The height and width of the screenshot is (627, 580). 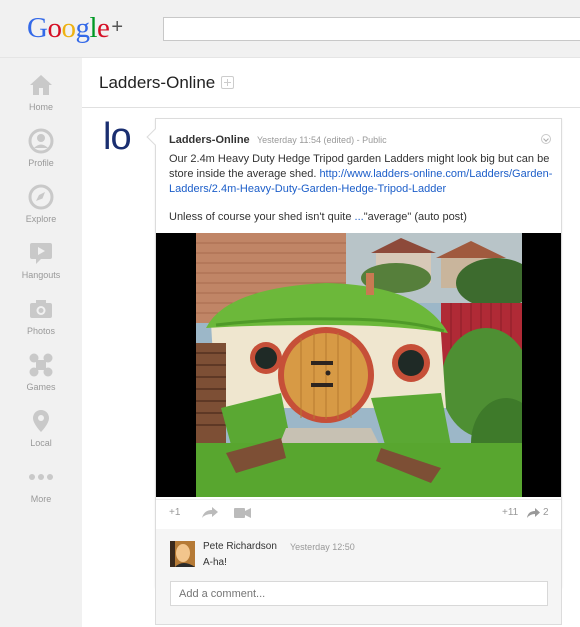 What do you see at coordinates (546, 512) in the screenshot?
I see `share-count: 2` at bounding box center [546, 512].